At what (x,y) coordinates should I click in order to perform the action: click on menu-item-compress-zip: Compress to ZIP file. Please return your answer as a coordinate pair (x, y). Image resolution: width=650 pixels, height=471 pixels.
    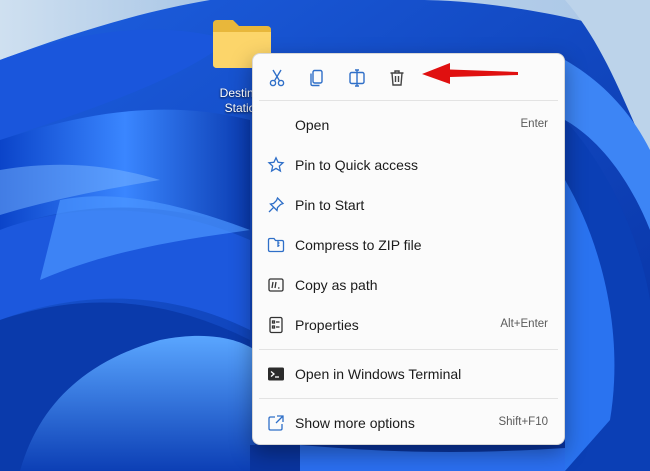
    Looking at the image, I should click on (408, 245).